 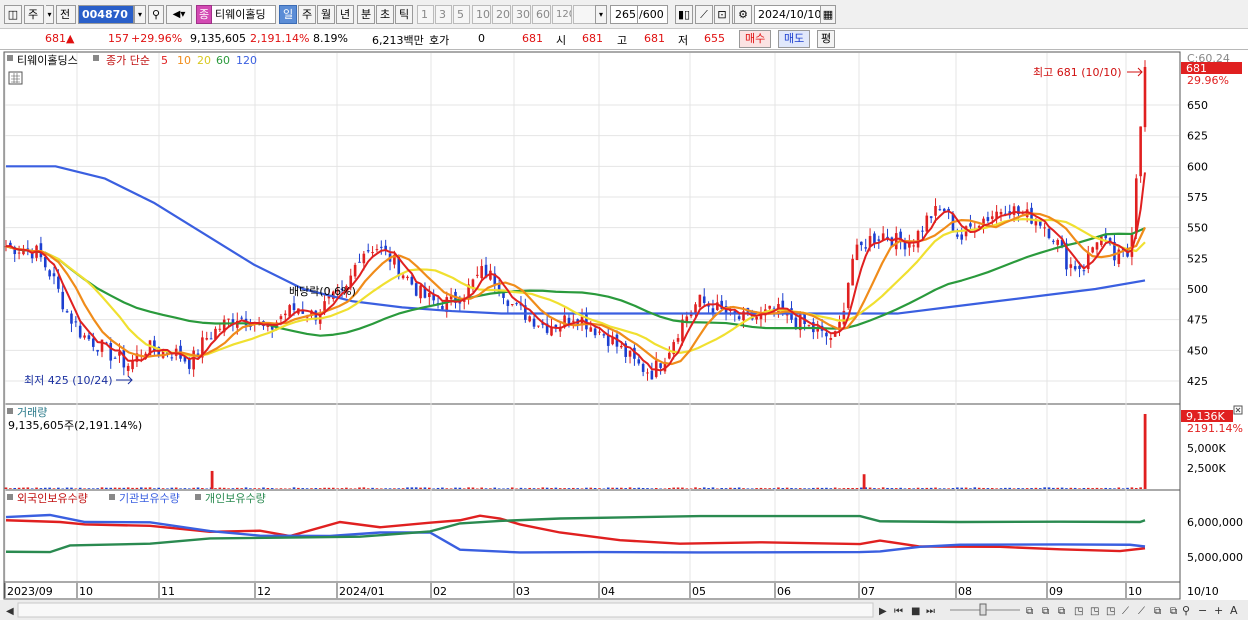 What do you see at coordinates (326, 14) in the screenshot?
I see `tab-period-month: 월` at bounding box center [326, 14].